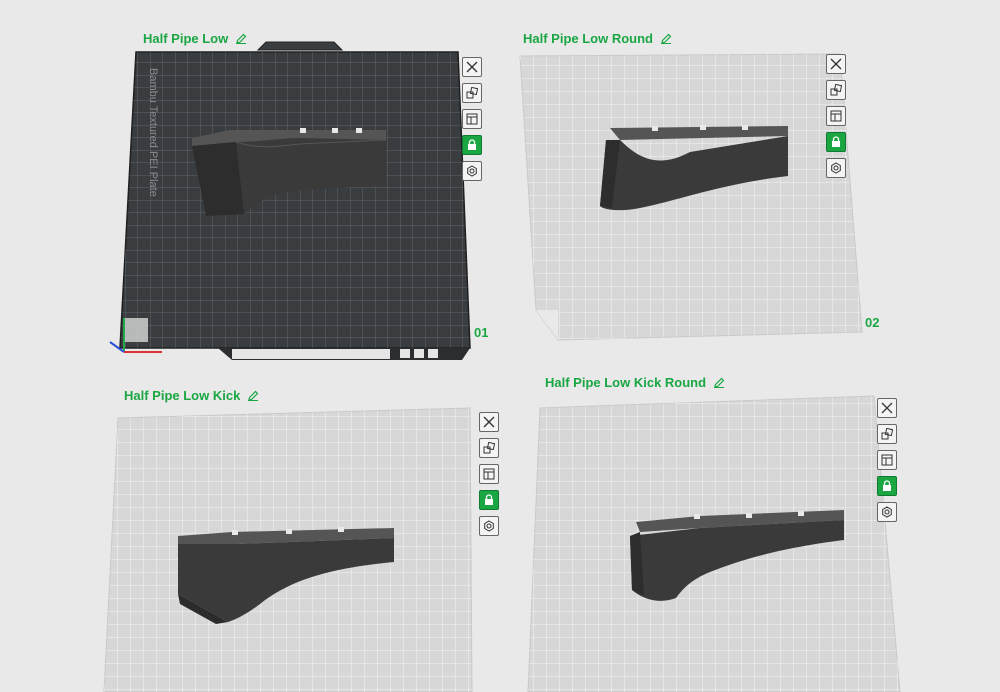 This screenshot has height=692, width=1000. I want to click on plate-1-name: Half Pipe Low, so click(186, 38).